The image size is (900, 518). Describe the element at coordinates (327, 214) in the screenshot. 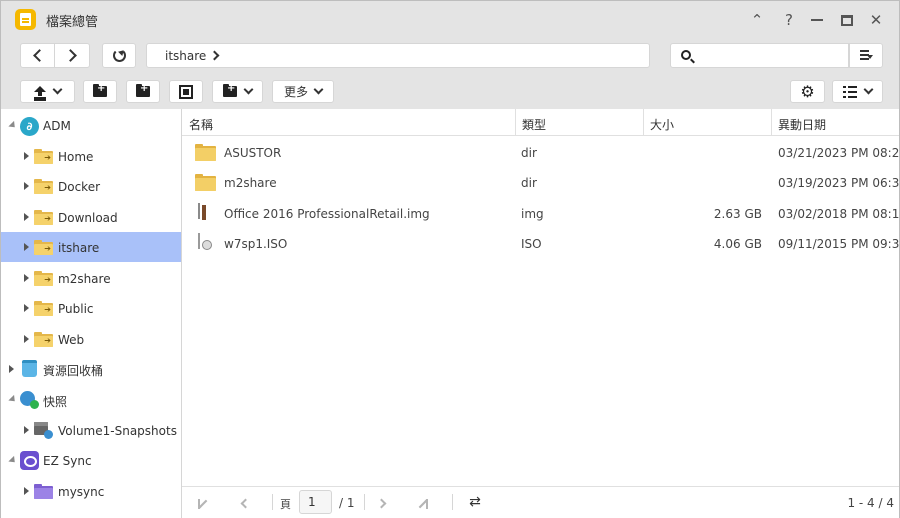

I see `file-name: Office 2016 ProfessionalRetail.img` at that location.